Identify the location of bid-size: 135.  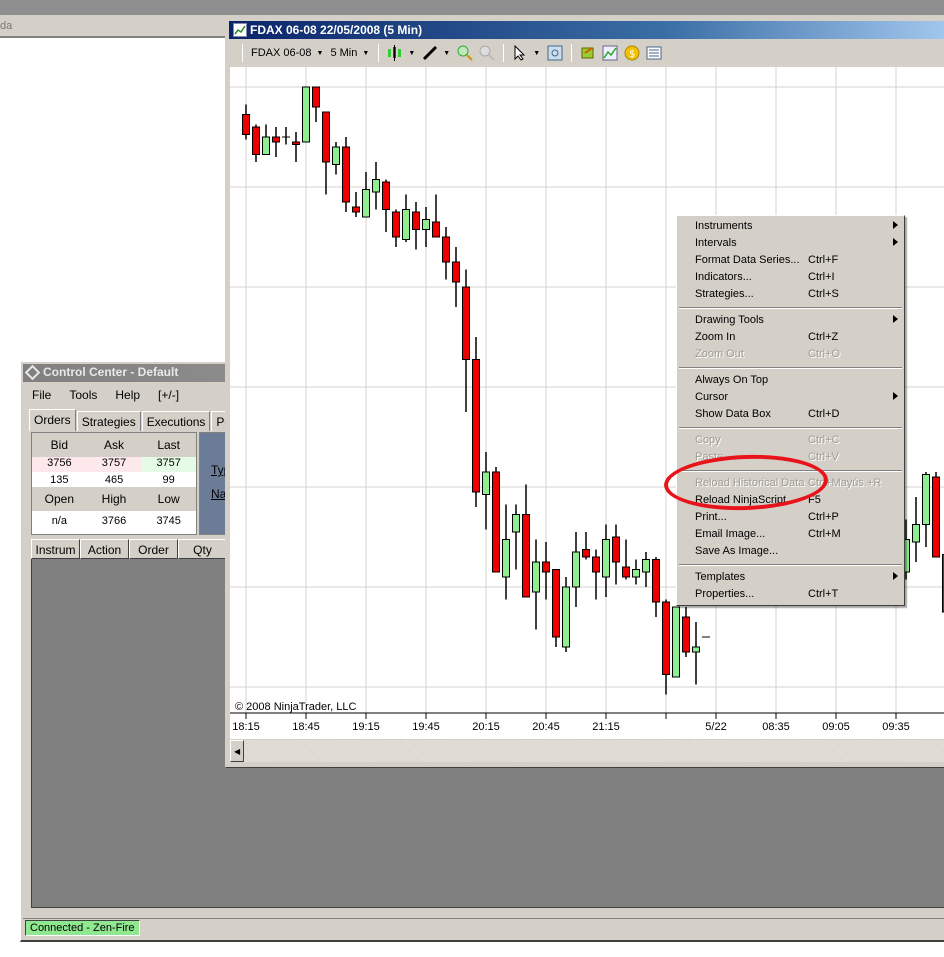
(59, 479).